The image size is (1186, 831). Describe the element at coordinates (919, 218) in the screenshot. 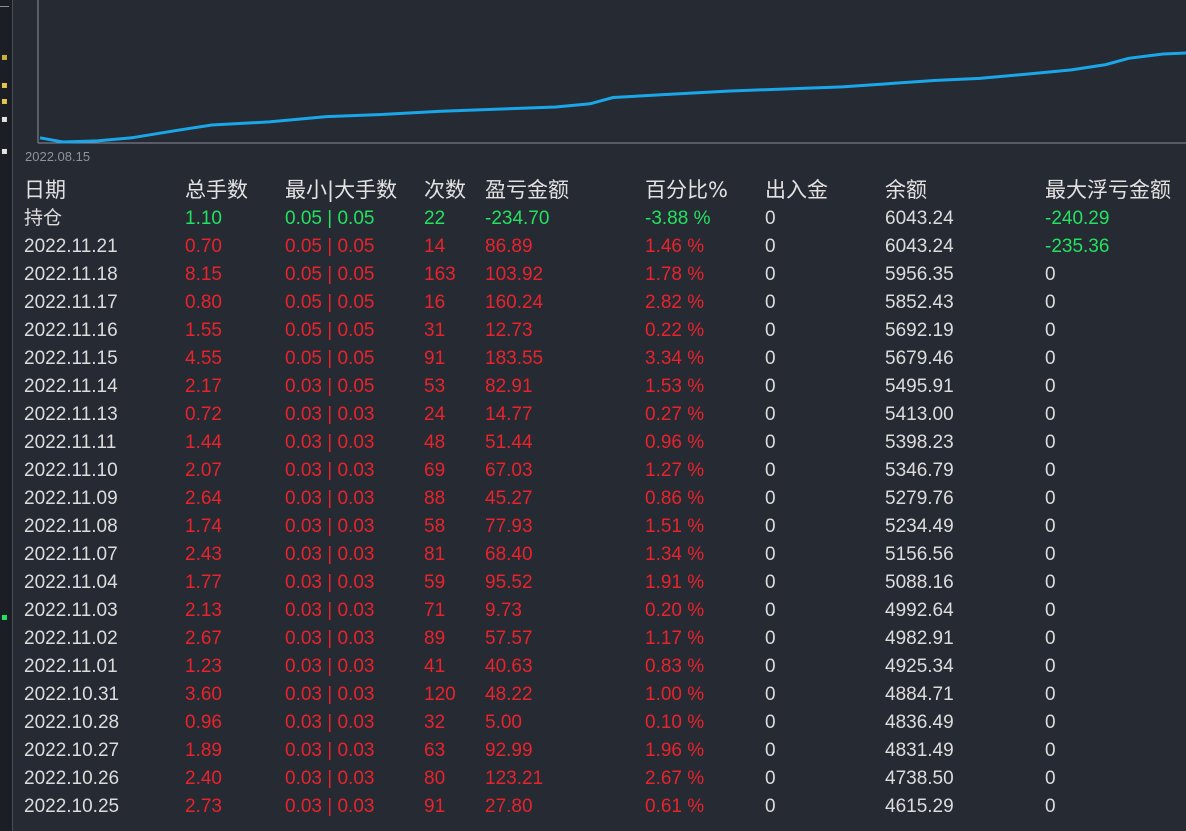

I see `row-balance: 6043.24` at that location.